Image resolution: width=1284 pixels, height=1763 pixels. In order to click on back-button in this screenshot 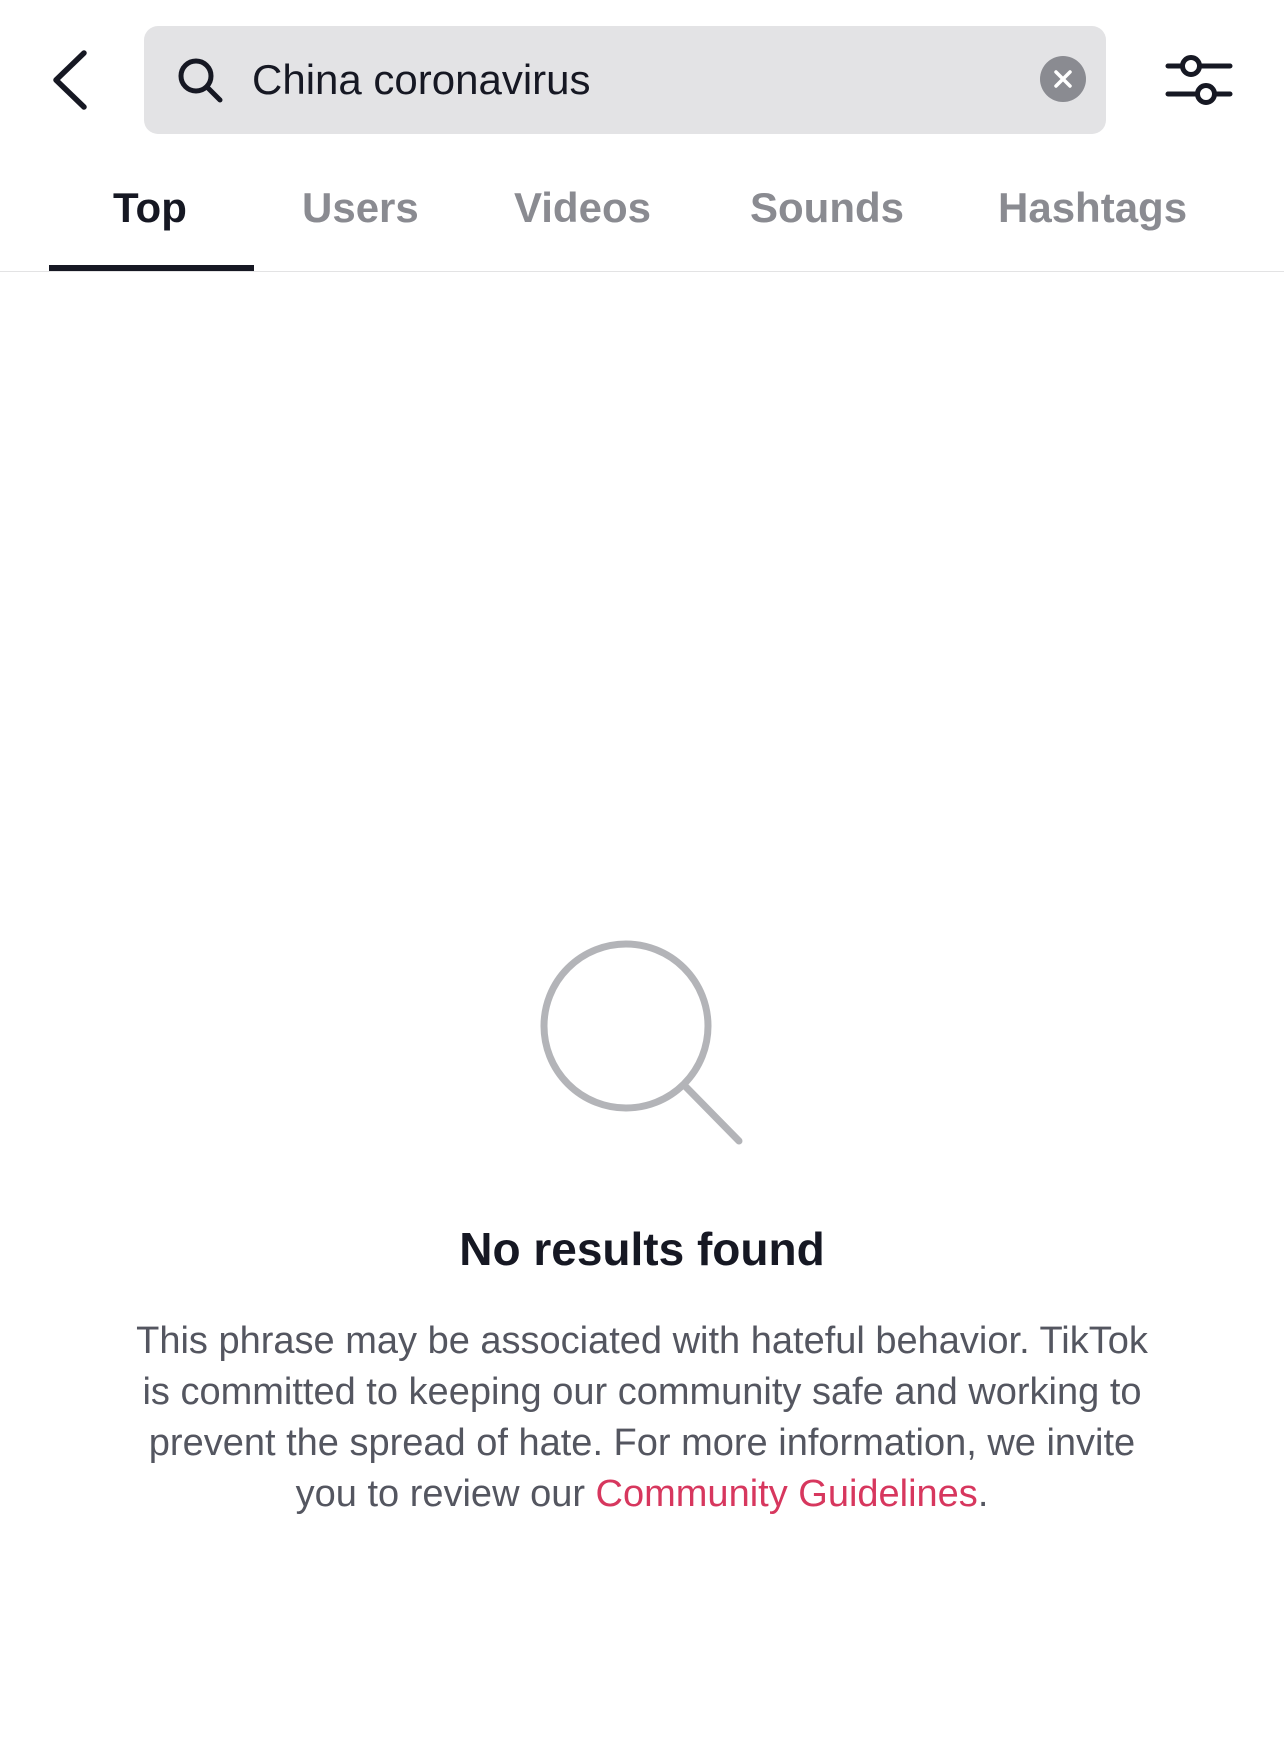, I will do `click(70, 80)`.